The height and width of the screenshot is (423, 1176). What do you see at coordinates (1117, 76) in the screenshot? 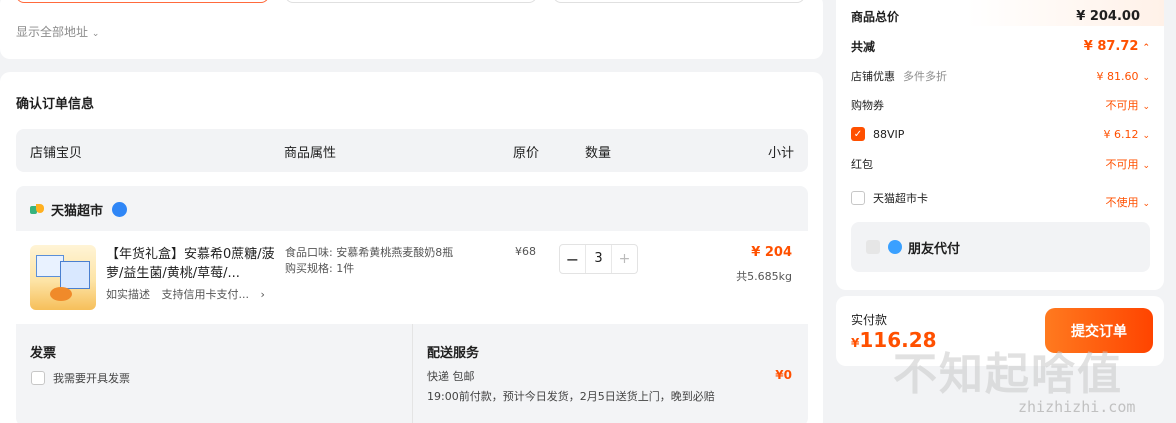
I see `shop-promo-value: ¥ 81.60` at bounding box center [1117, 76].